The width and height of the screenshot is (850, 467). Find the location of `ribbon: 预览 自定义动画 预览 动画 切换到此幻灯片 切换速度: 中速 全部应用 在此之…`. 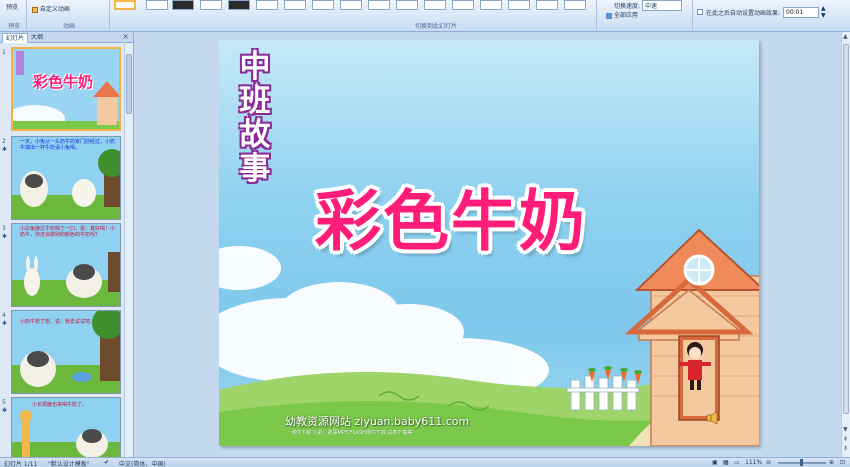

ribbon: 预览 自定义动画 预览 动画 切换到此幻灯片 切换速度: 中速 全部应用 在此之… is located at coordinates (425, 16).